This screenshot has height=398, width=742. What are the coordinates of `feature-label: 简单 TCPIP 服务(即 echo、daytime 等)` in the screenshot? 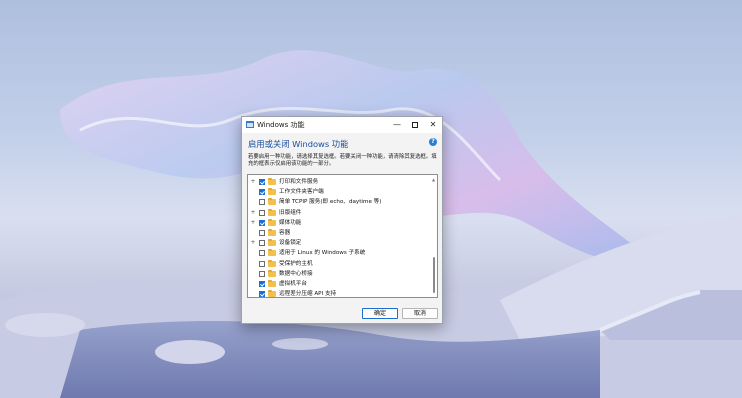 It's located at (330, 202).